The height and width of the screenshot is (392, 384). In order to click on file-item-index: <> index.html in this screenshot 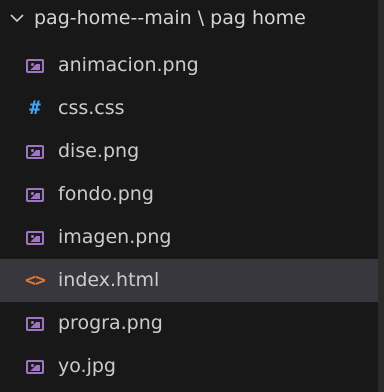, I will do `click(189, 280)`.